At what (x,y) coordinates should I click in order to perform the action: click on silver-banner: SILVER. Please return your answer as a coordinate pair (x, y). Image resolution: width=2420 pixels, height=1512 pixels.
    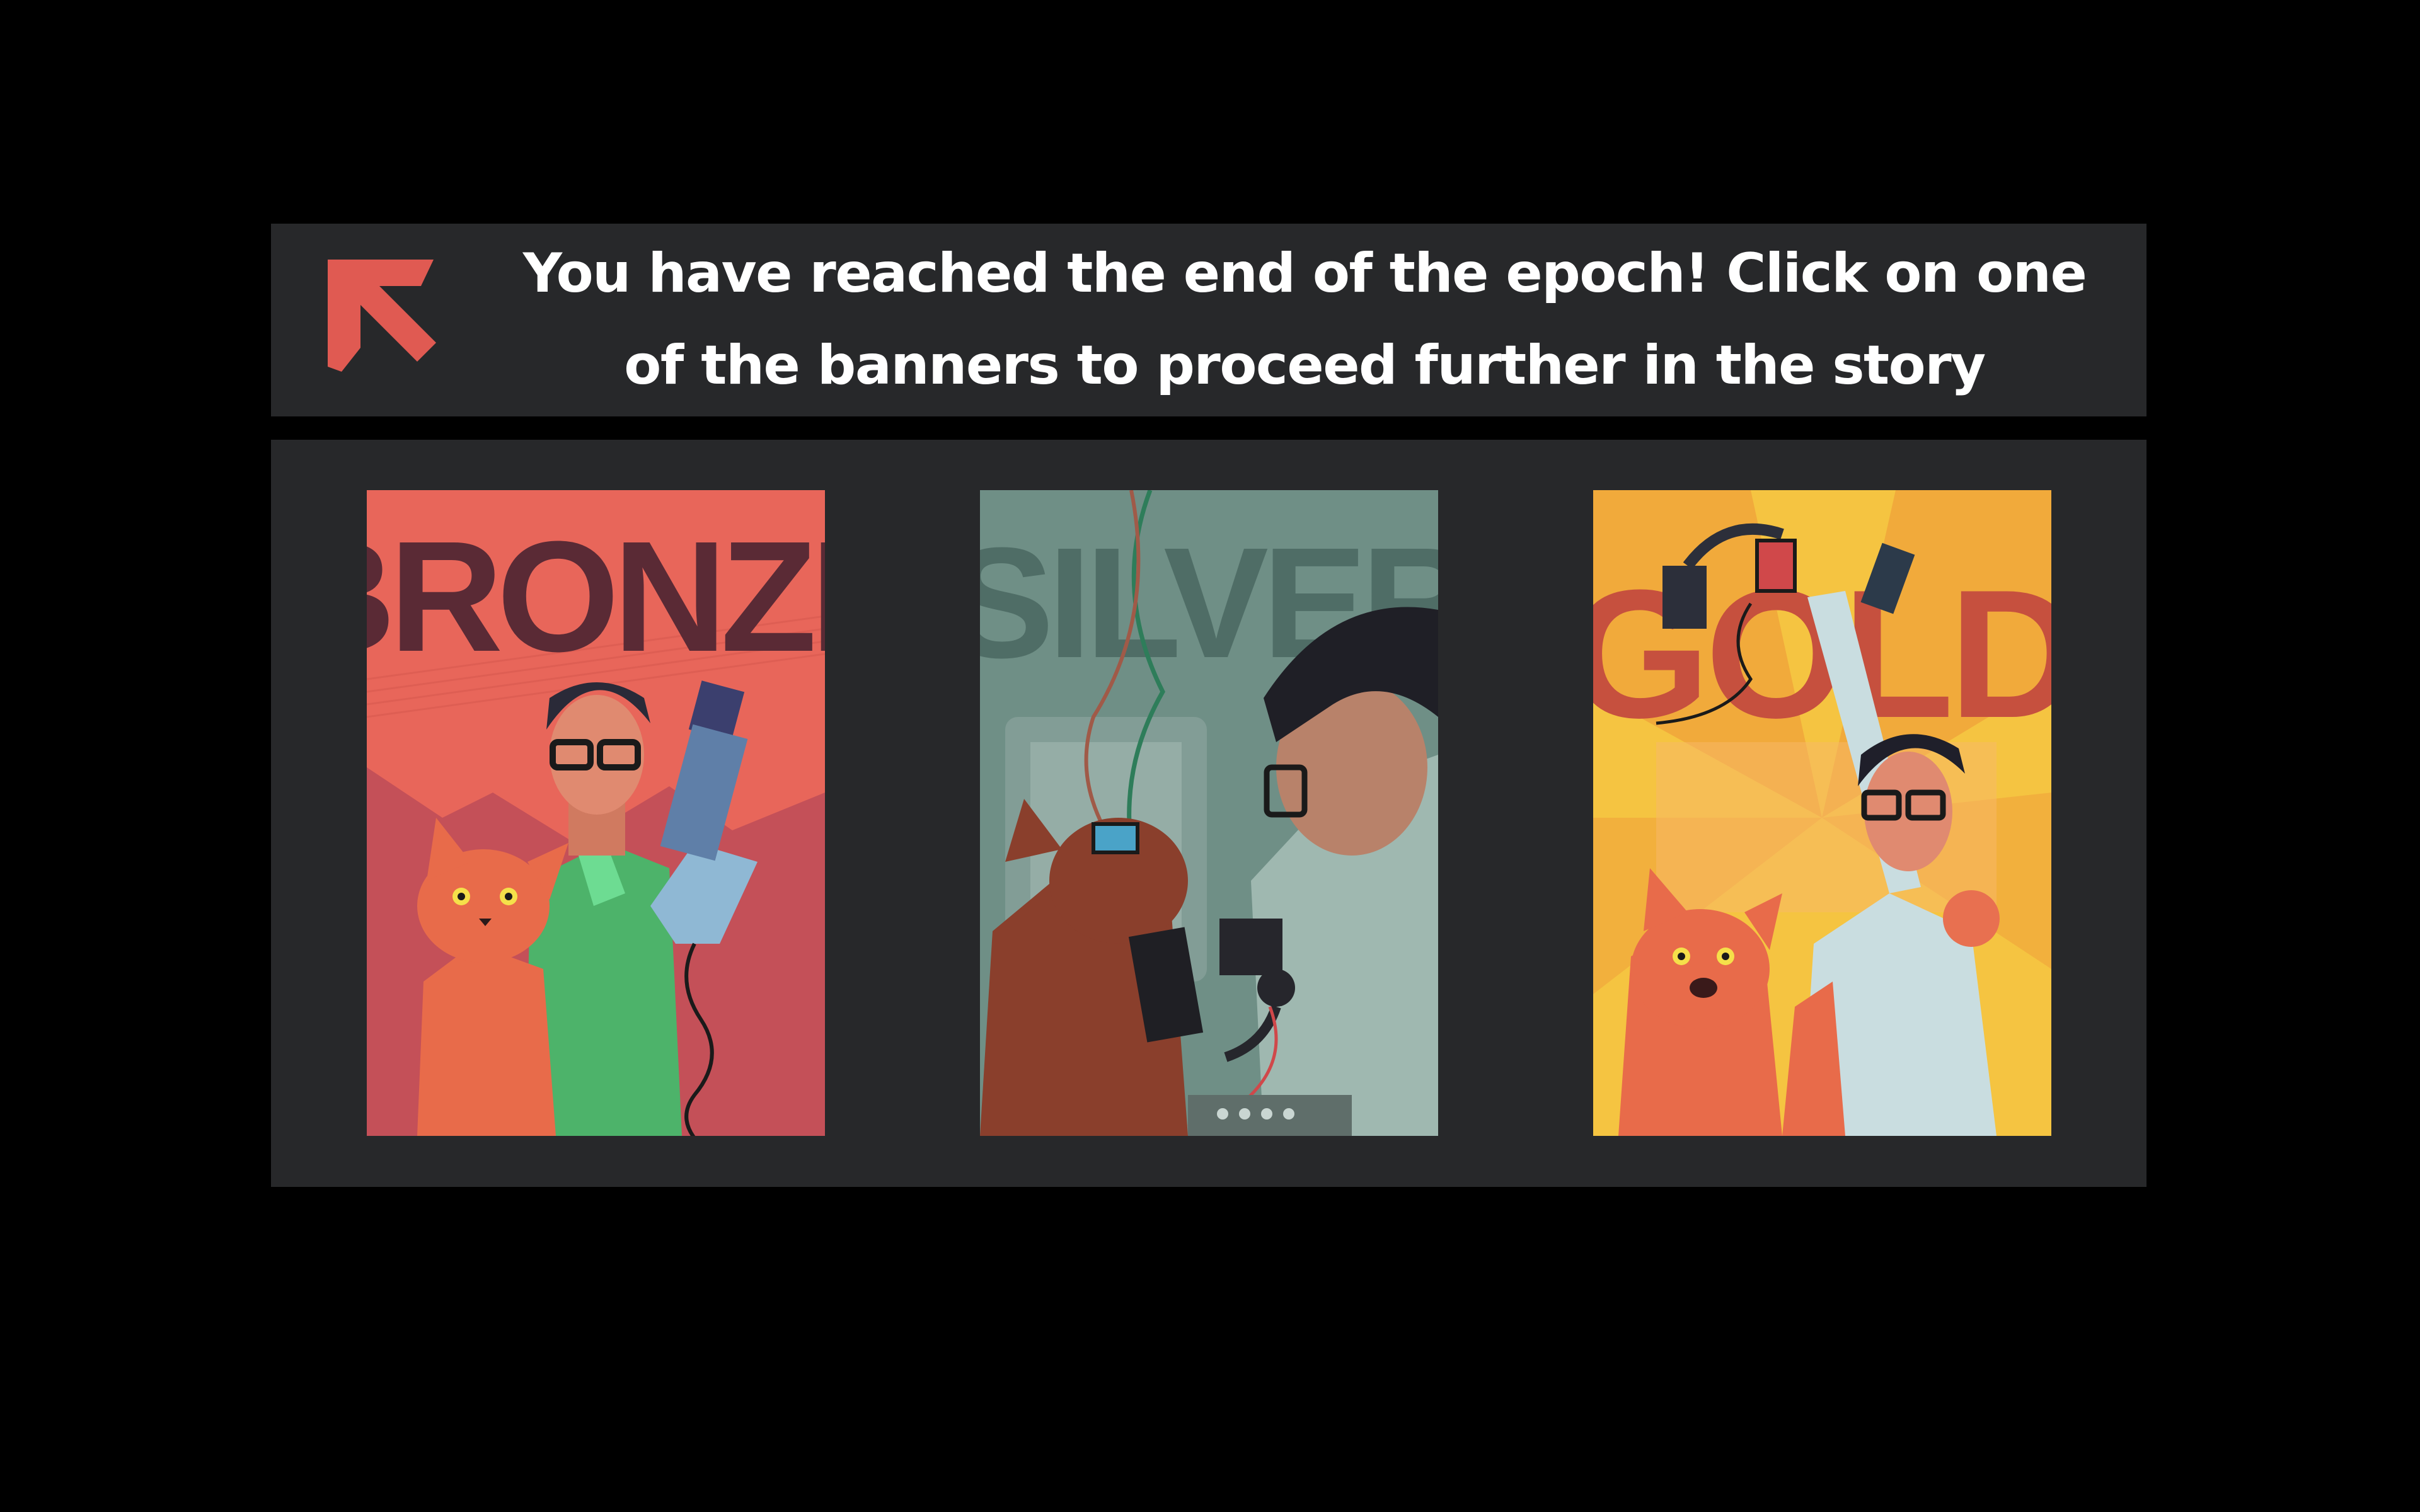
    Looking at the image, I should click on (1209, 813).